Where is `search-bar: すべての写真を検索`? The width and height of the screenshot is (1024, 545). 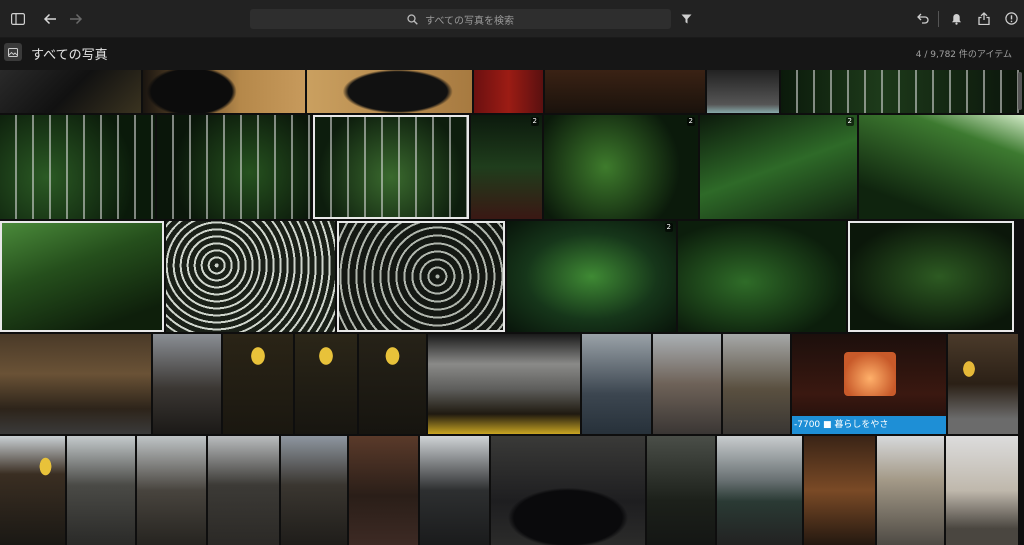 search-bar: すべての写真を検索 is located at coordinates (460, 19).